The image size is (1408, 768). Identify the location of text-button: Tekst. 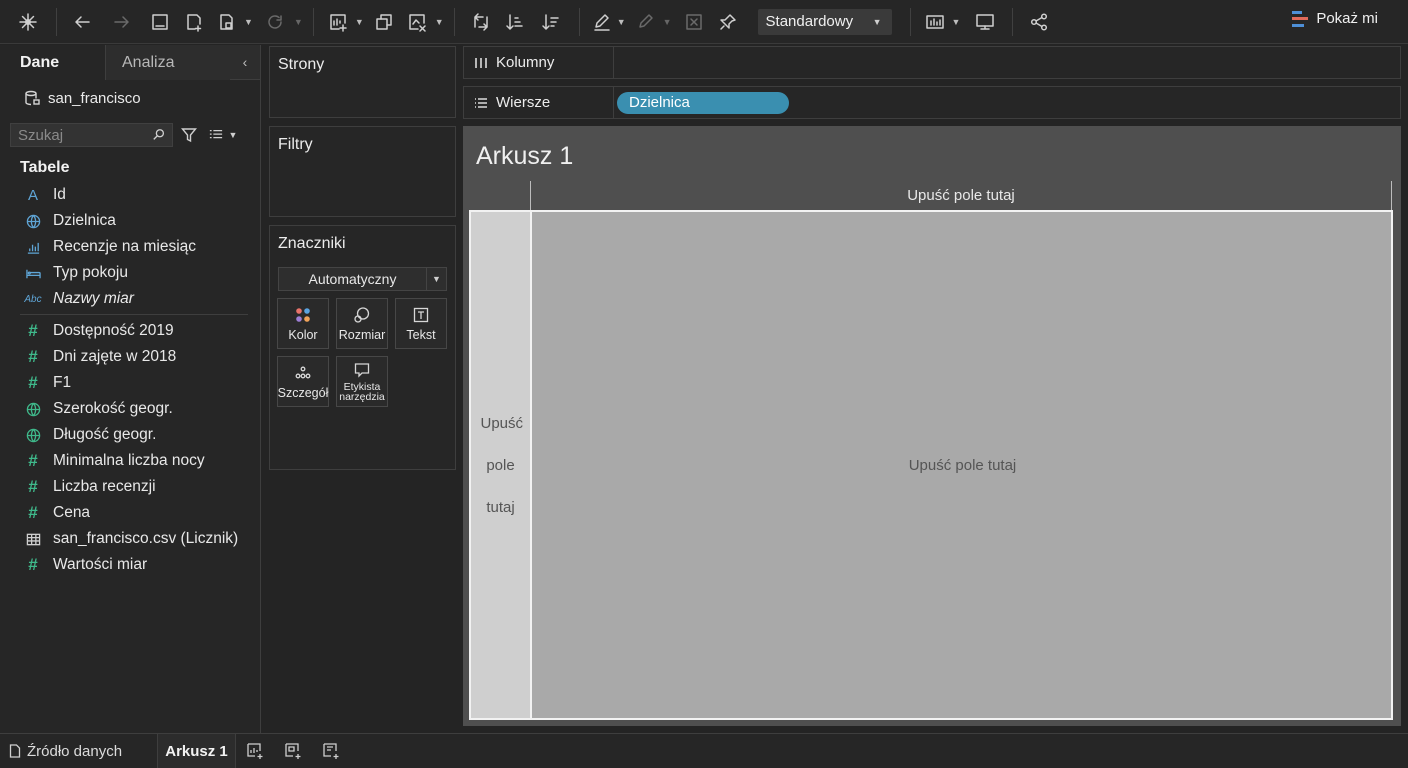
(421, 323).